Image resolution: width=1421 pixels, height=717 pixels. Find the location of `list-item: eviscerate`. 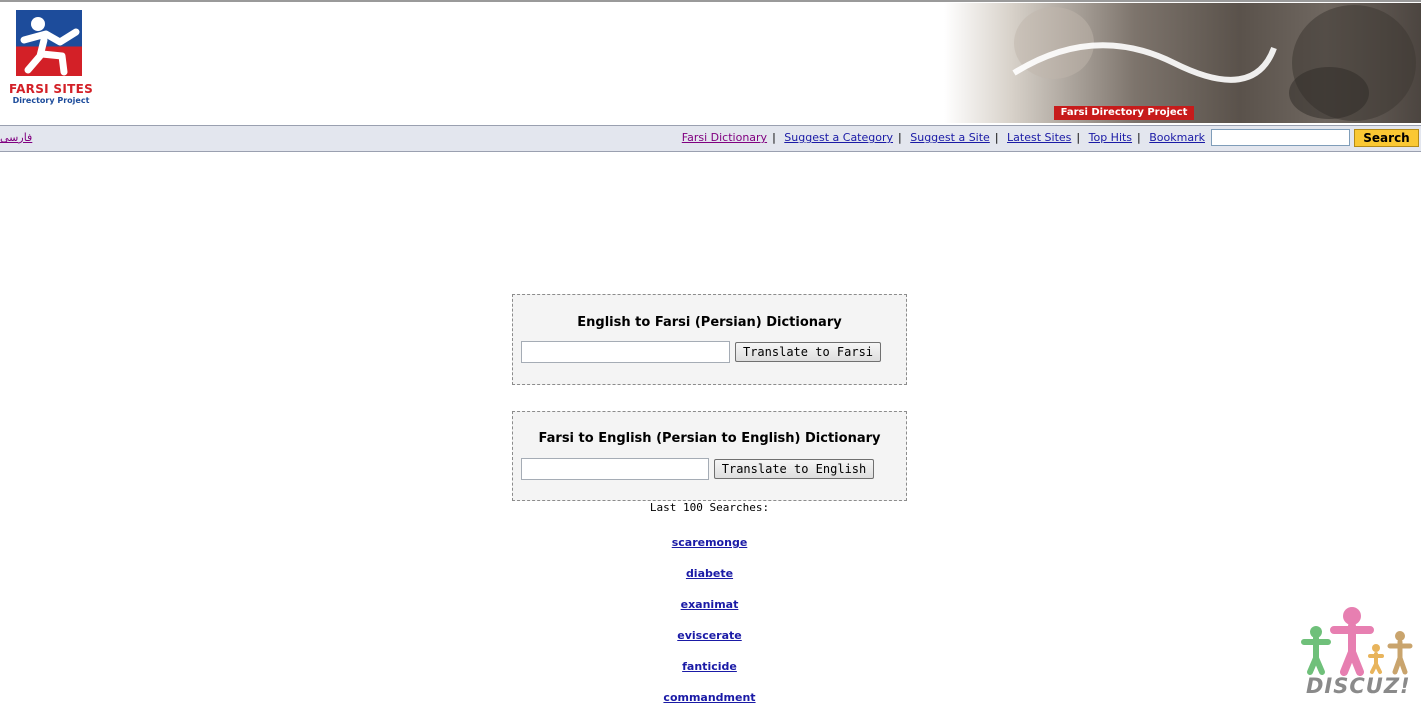

list-item: eviscerate is located at coordinates (709, 639).